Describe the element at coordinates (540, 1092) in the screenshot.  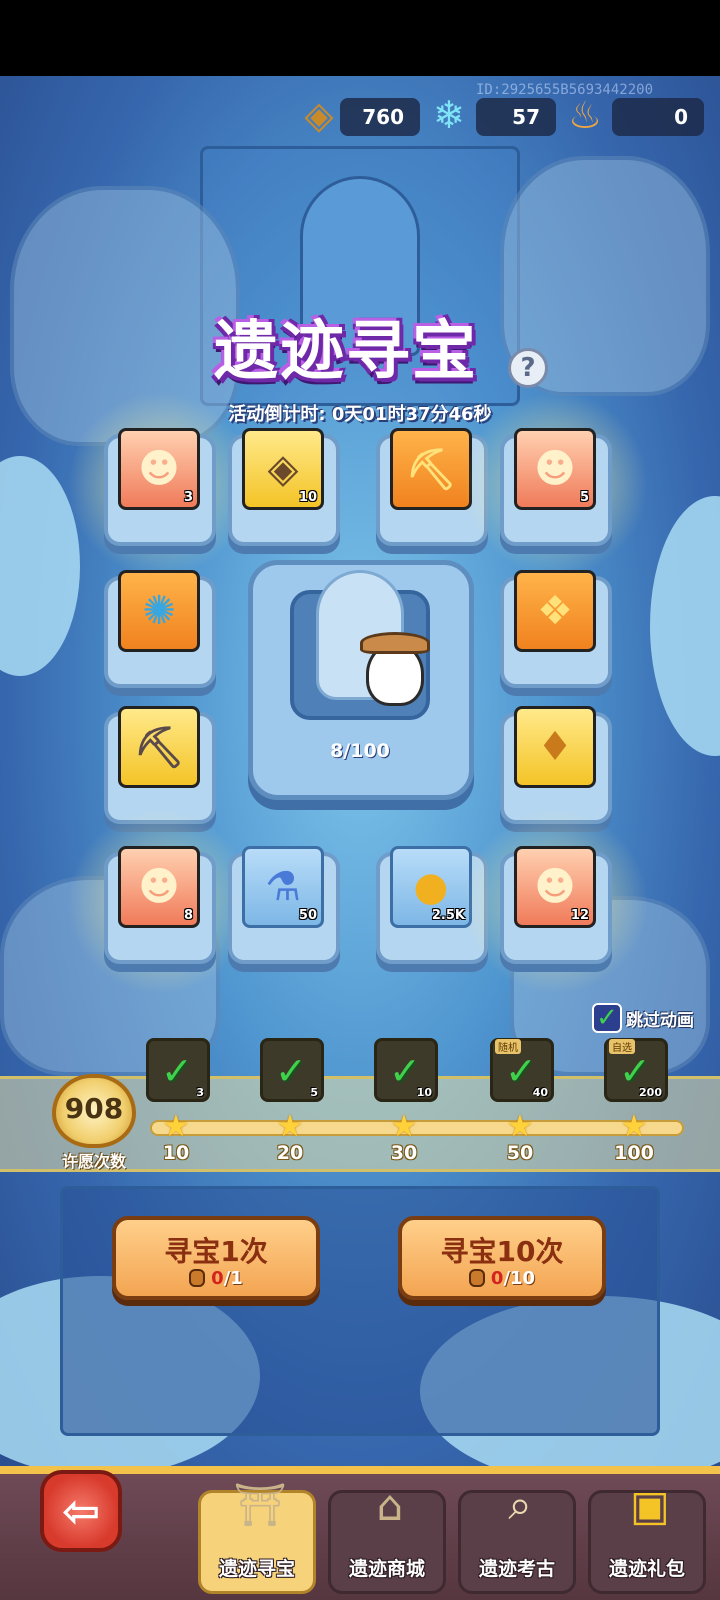
I see `milestone-reward-count: 40` at that location.